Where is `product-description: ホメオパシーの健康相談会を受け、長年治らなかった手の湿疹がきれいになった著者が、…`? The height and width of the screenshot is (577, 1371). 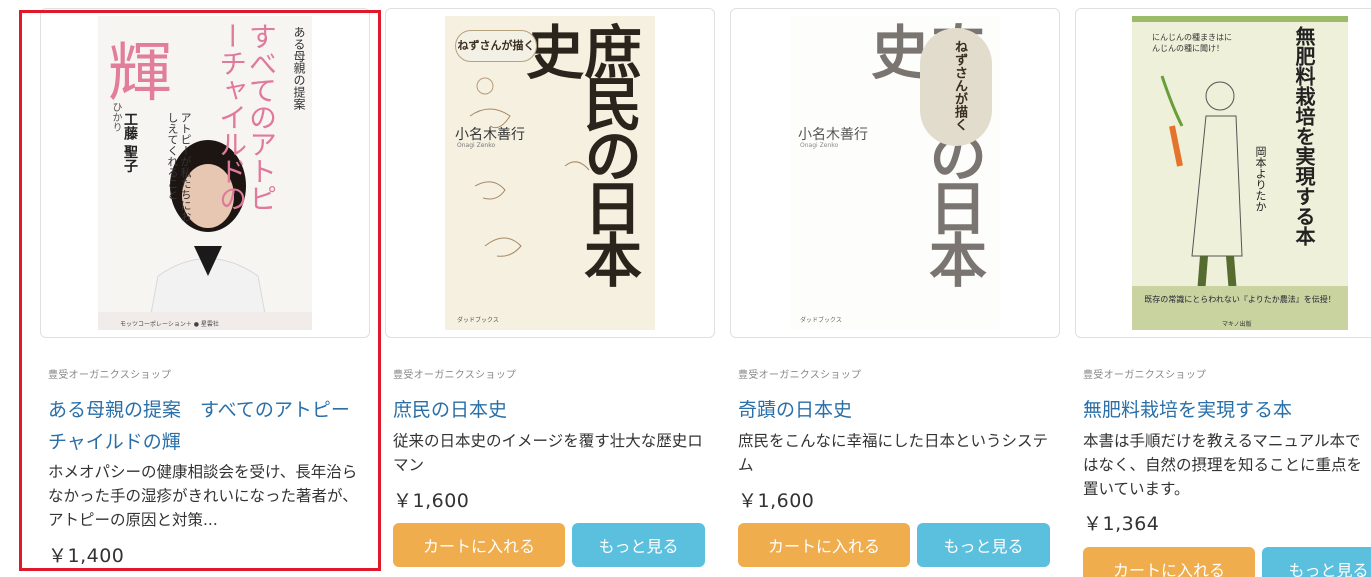
product-description: ホメオパシーの健康相談会を受け、長年治らなかった手の湿疹がきれいになった著者が、… is located at coordinates (203, 496).